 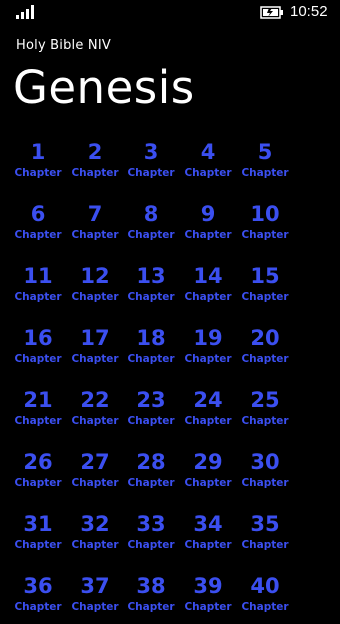 I want to click on chapter-tile: 34 Chapter, so click(x=208, y=536).